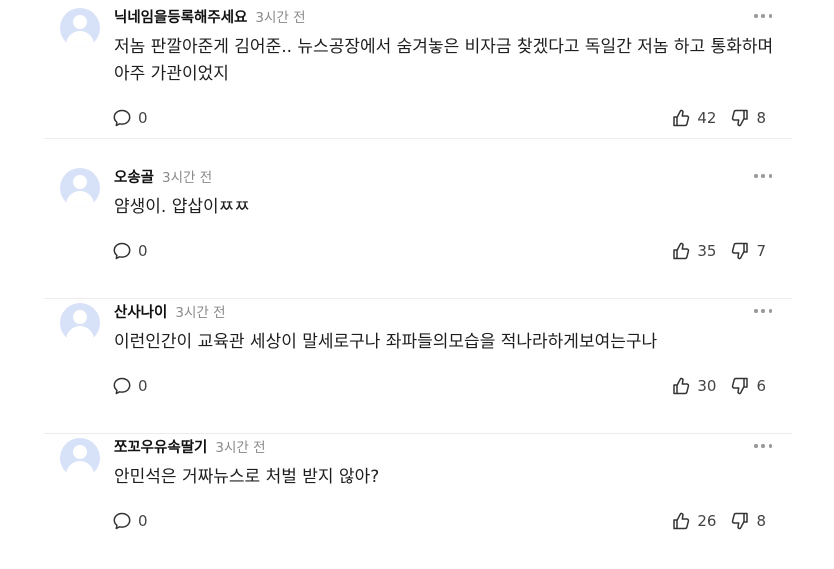  I want to click on nickname: 쪼꼬우유속딸기, so click(160, 446).